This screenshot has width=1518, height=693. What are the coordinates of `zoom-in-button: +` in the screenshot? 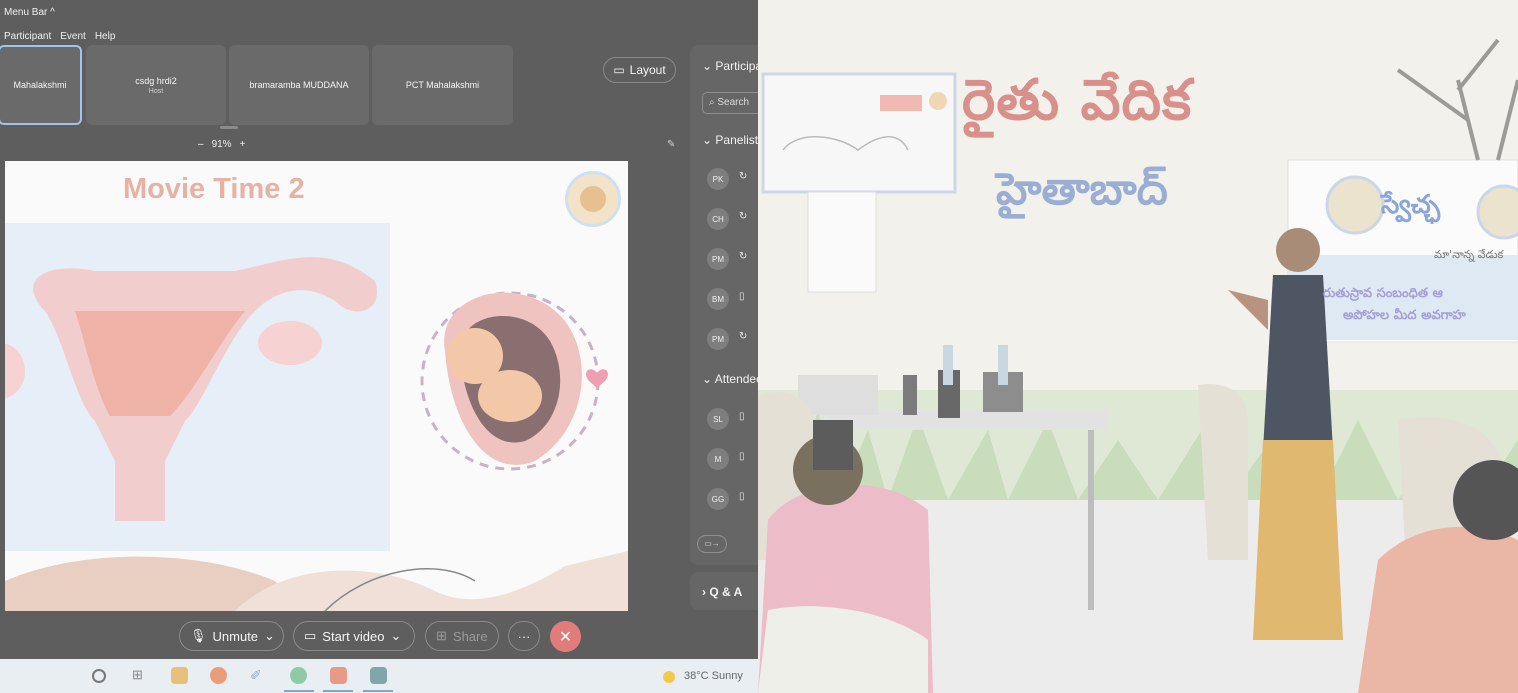 It's located at (243, 144).